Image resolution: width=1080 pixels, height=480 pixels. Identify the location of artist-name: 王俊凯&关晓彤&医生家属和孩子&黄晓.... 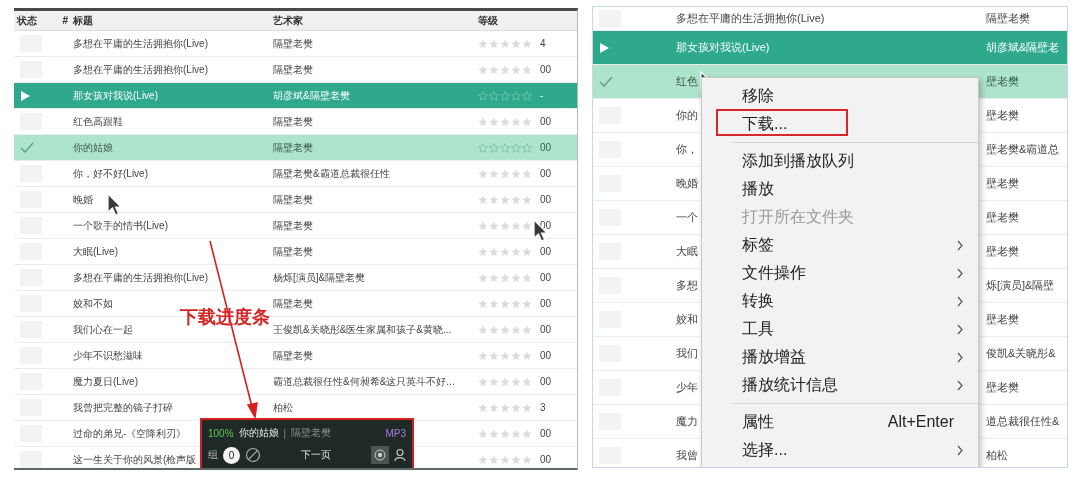
(362, 329).